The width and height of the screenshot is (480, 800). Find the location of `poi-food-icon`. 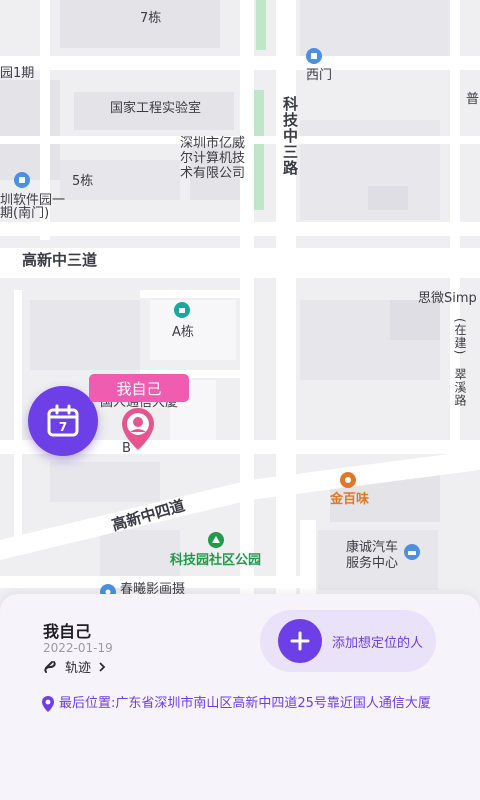

poi-food-icon is located at coordinates (348, 480).